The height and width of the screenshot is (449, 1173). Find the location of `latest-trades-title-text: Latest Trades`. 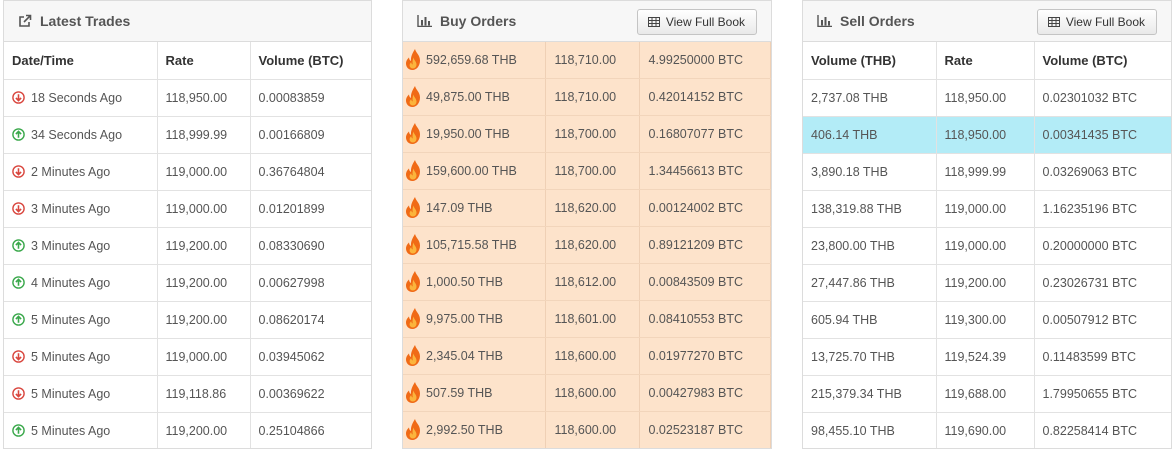

latest-trades-title-text: Latest Trades is located at coordinates (85, 21).